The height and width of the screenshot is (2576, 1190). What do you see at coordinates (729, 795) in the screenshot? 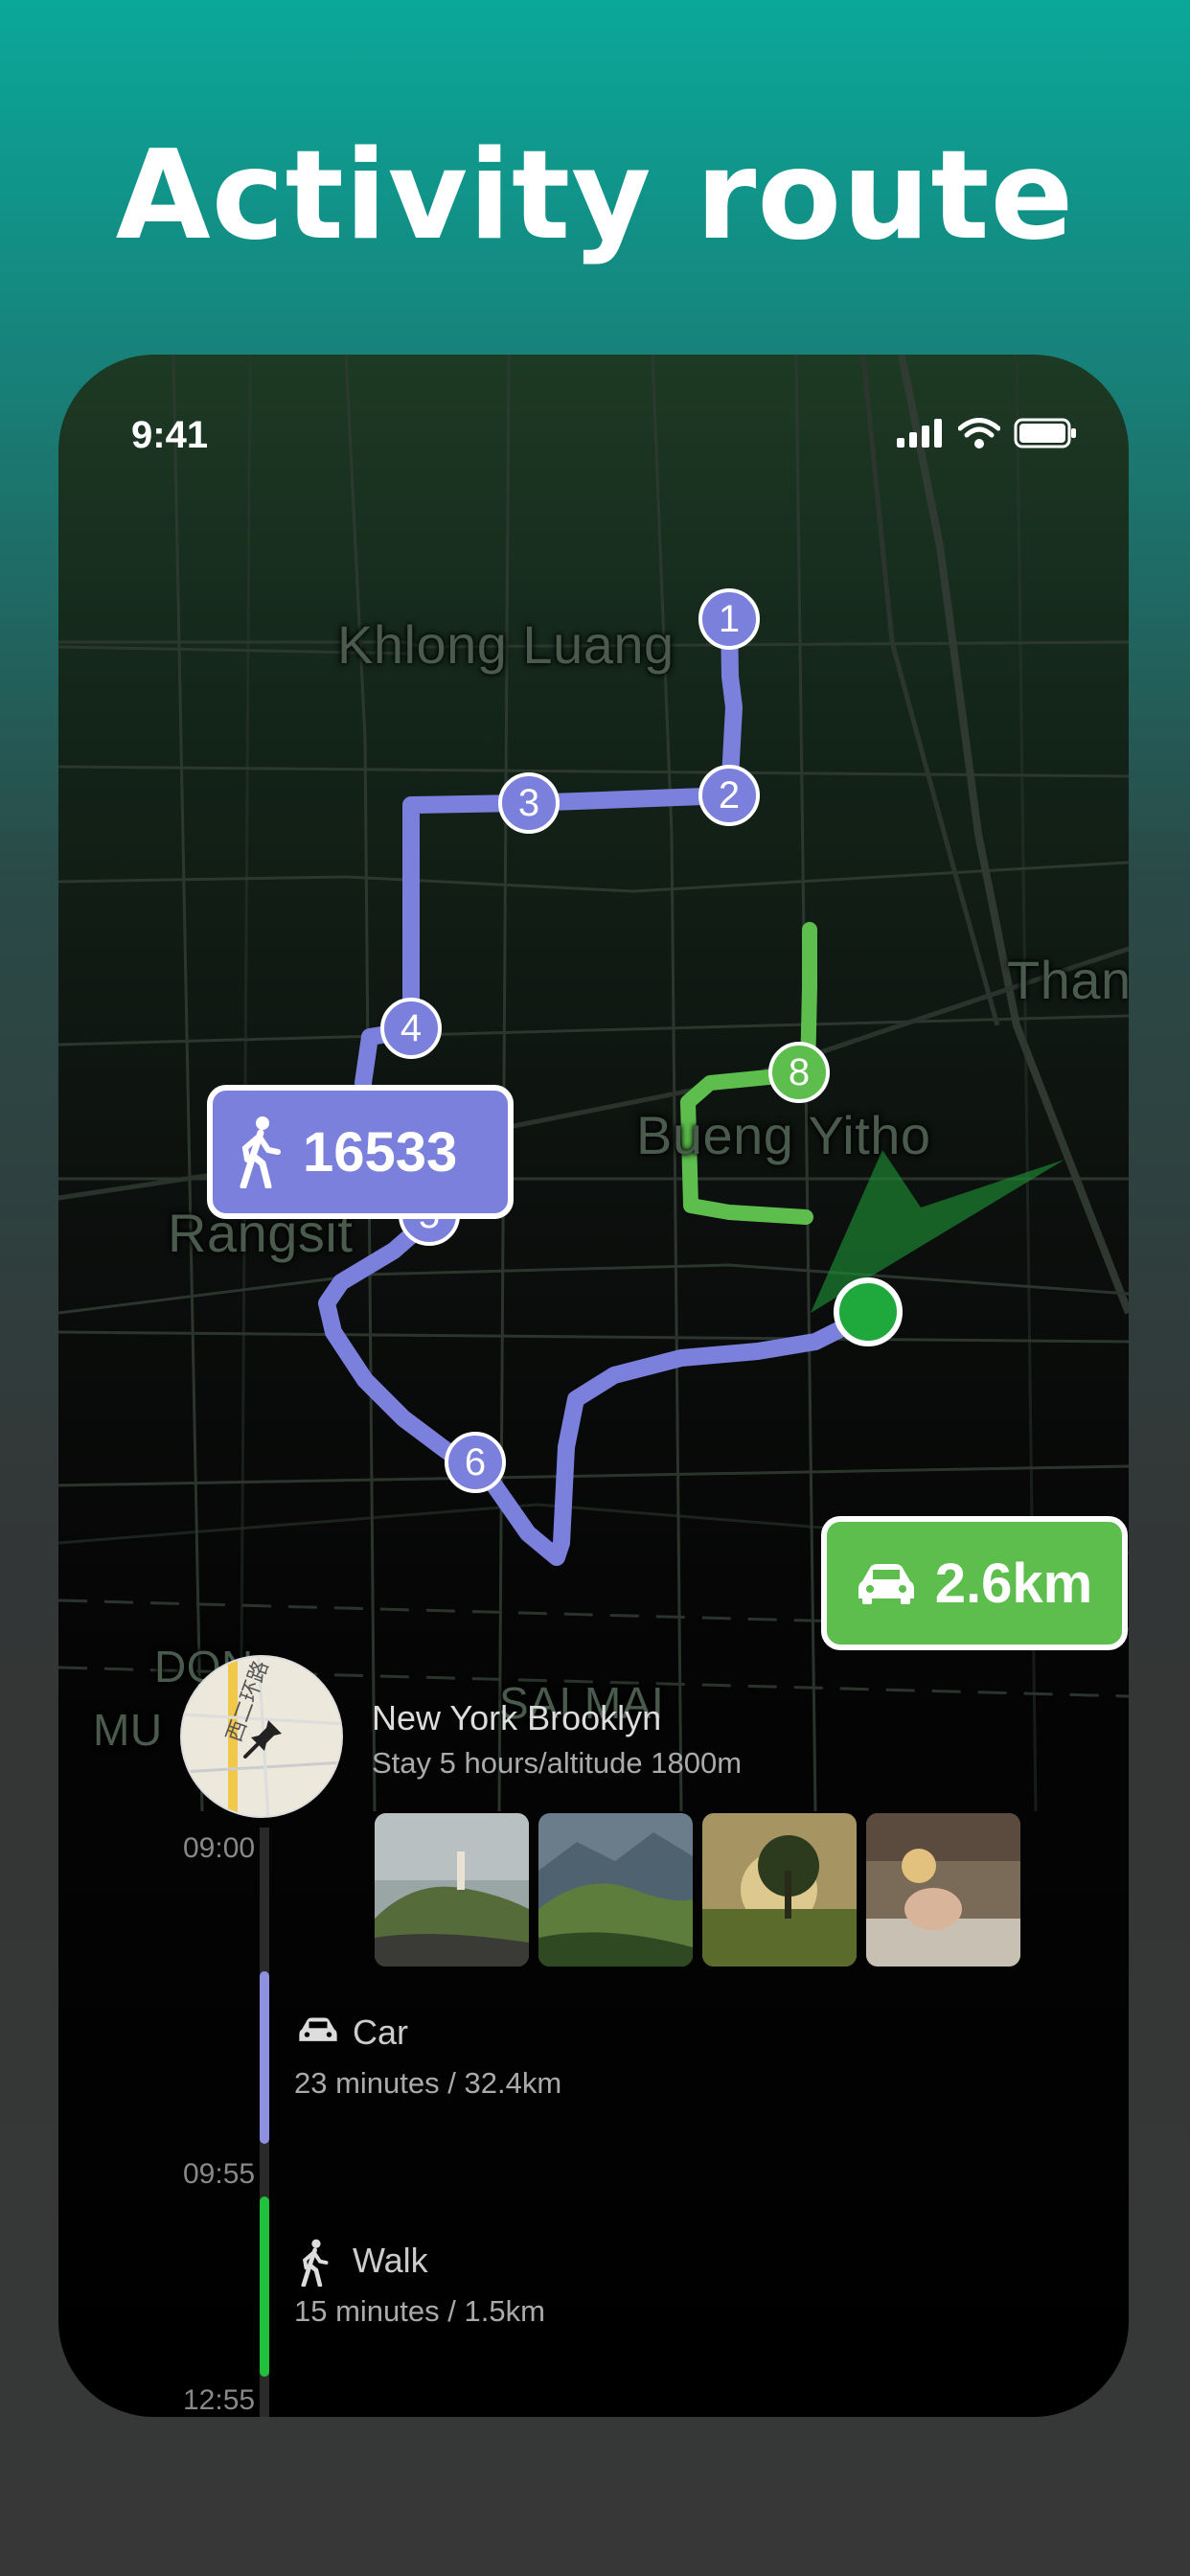
I see `route-node-2: 2` at bounding box center [729, 795].